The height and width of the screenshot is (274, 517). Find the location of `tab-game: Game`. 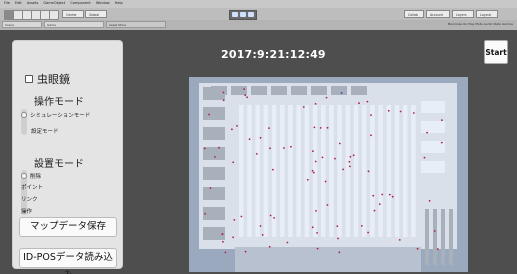

tab-game: Game is located at coordinates (74, 24).